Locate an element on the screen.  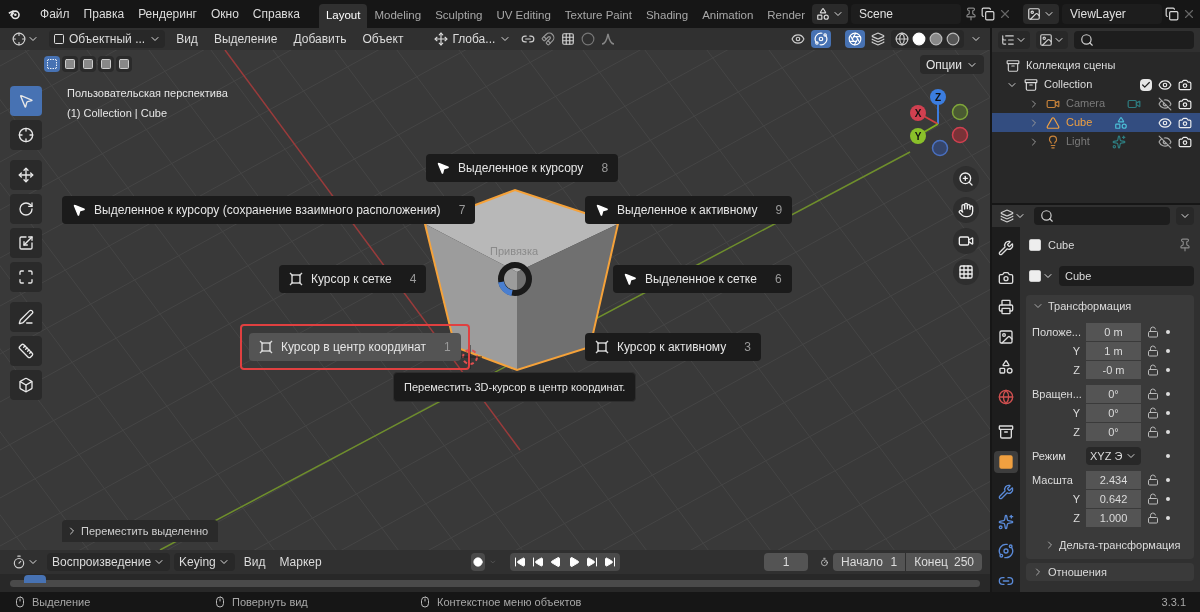
property-field: 0.642 is located at coordinates (1113, 499).